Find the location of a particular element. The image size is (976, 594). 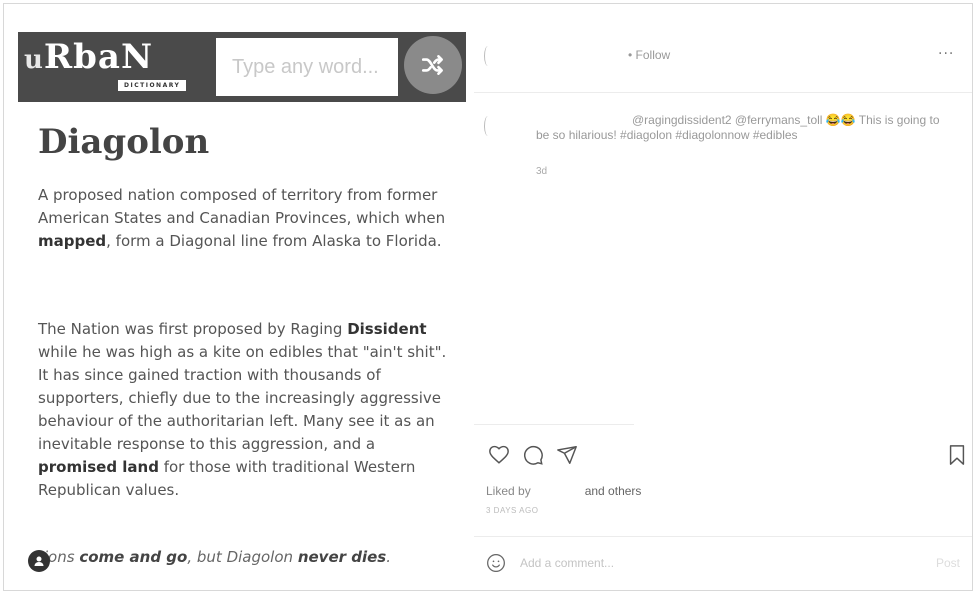

urban-search-box is located at coordinates (307, 67).